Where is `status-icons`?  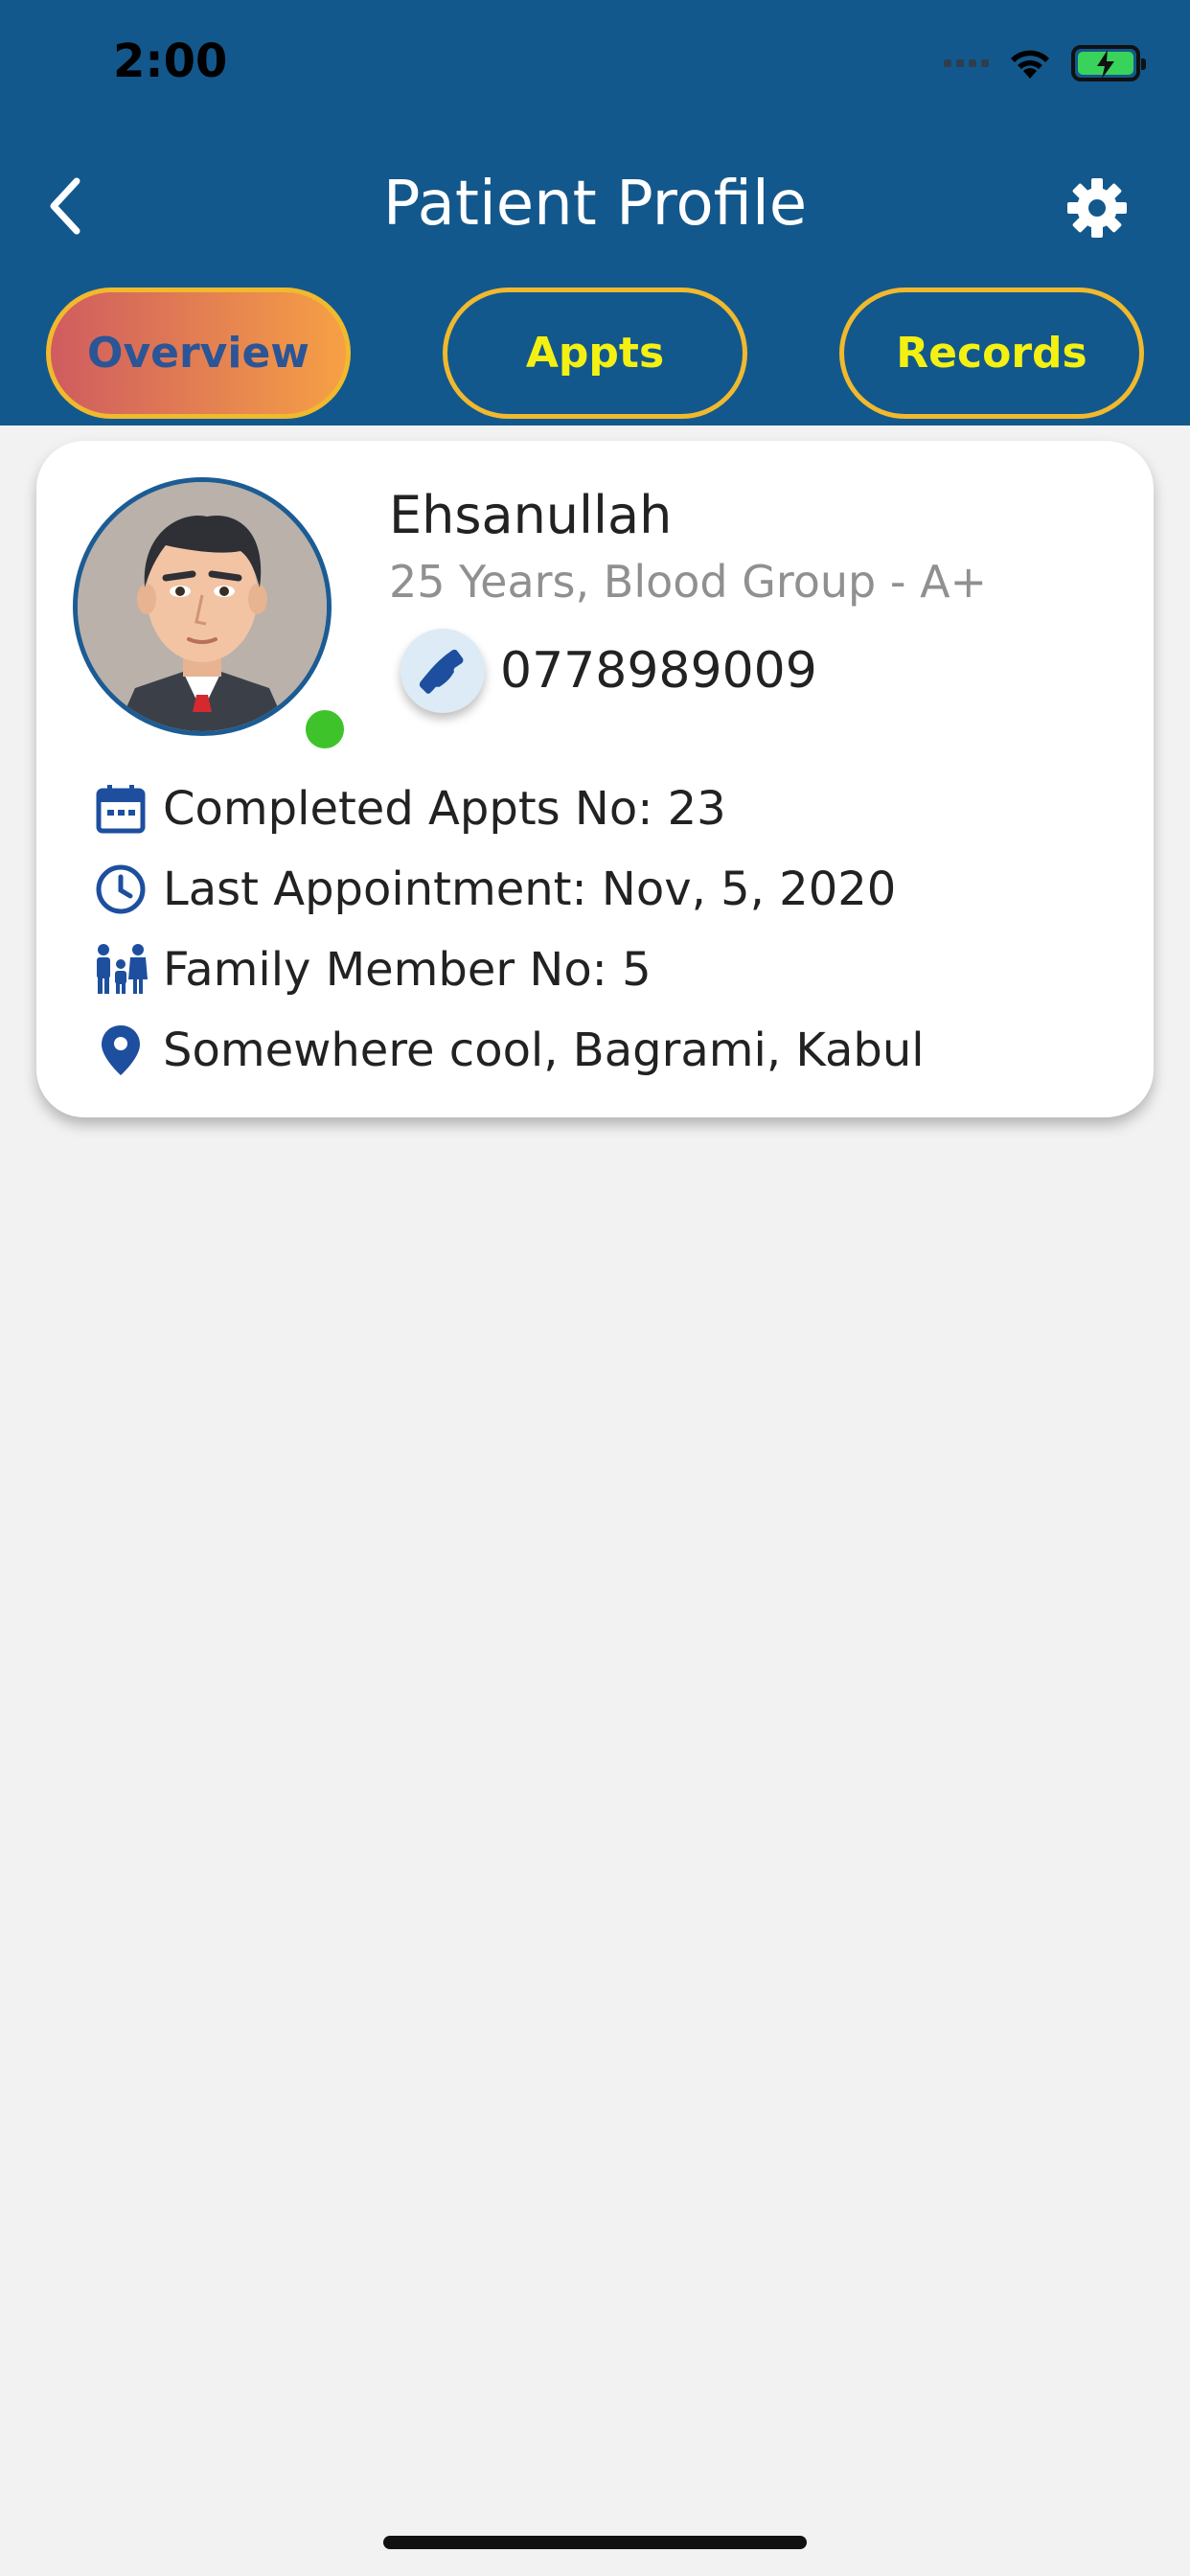
status-icons is located at coordinates (1045, 63).